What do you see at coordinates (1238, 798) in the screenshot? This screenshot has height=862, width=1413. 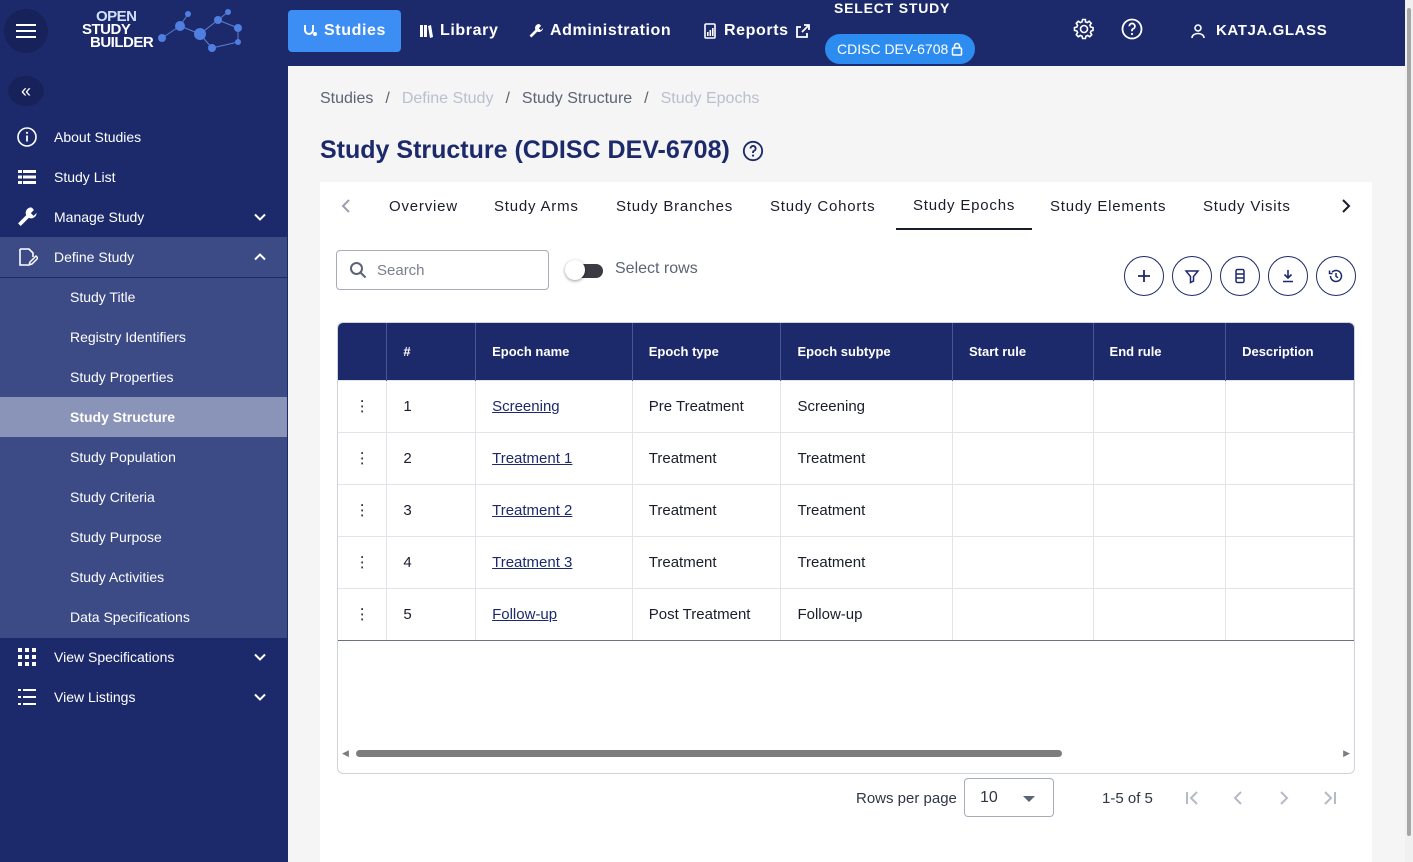 I see `previous-page-icon` at bounding box center [1238, 798].